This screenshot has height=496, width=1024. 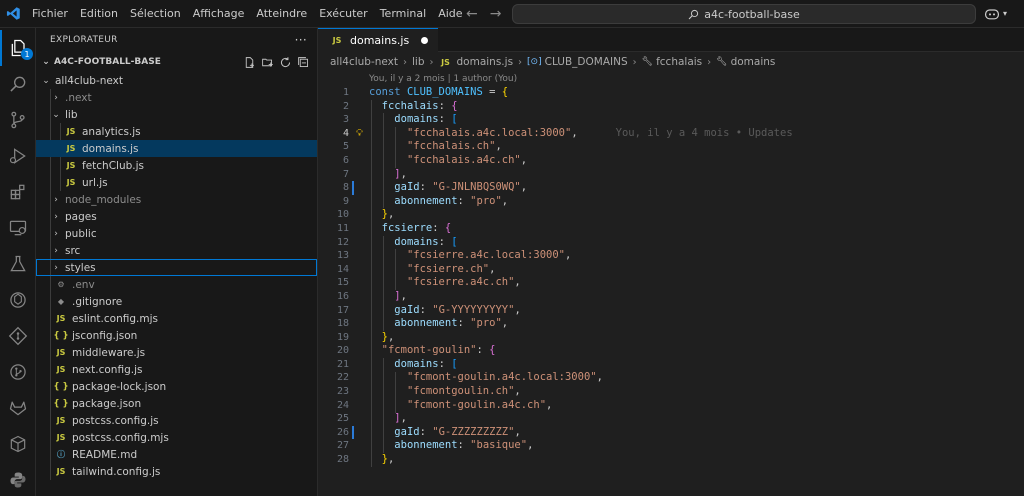 What do you see at coordinates (1005, 14) in the screenshot?
I see `chevron-down-icon: ▾` at bounding box center [1005, 14].